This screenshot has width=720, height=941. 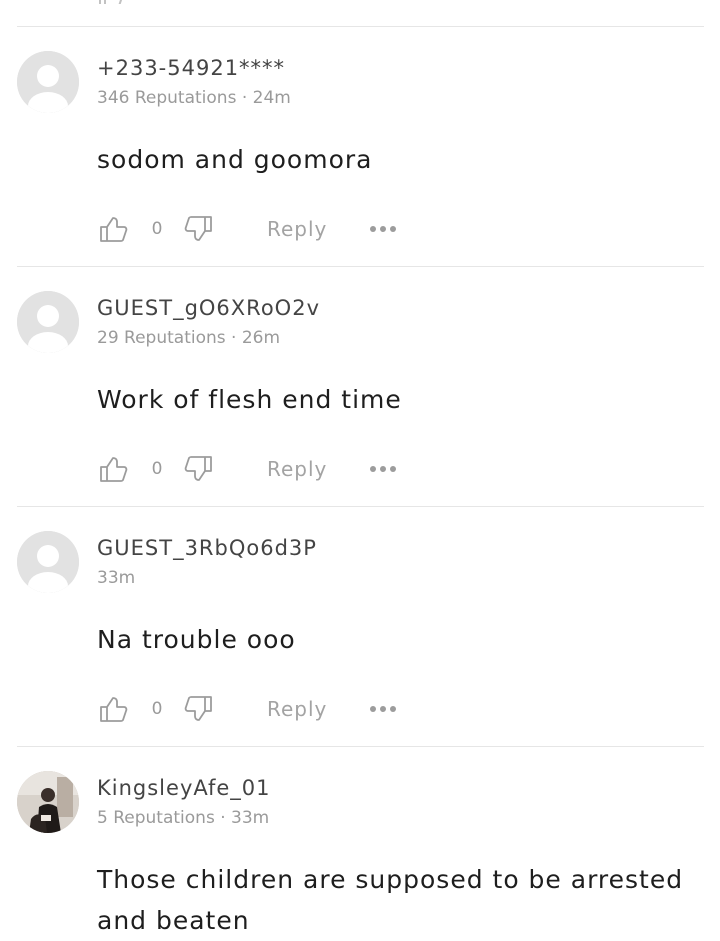 I want to click on like-icon, so click(x=111, y=2).